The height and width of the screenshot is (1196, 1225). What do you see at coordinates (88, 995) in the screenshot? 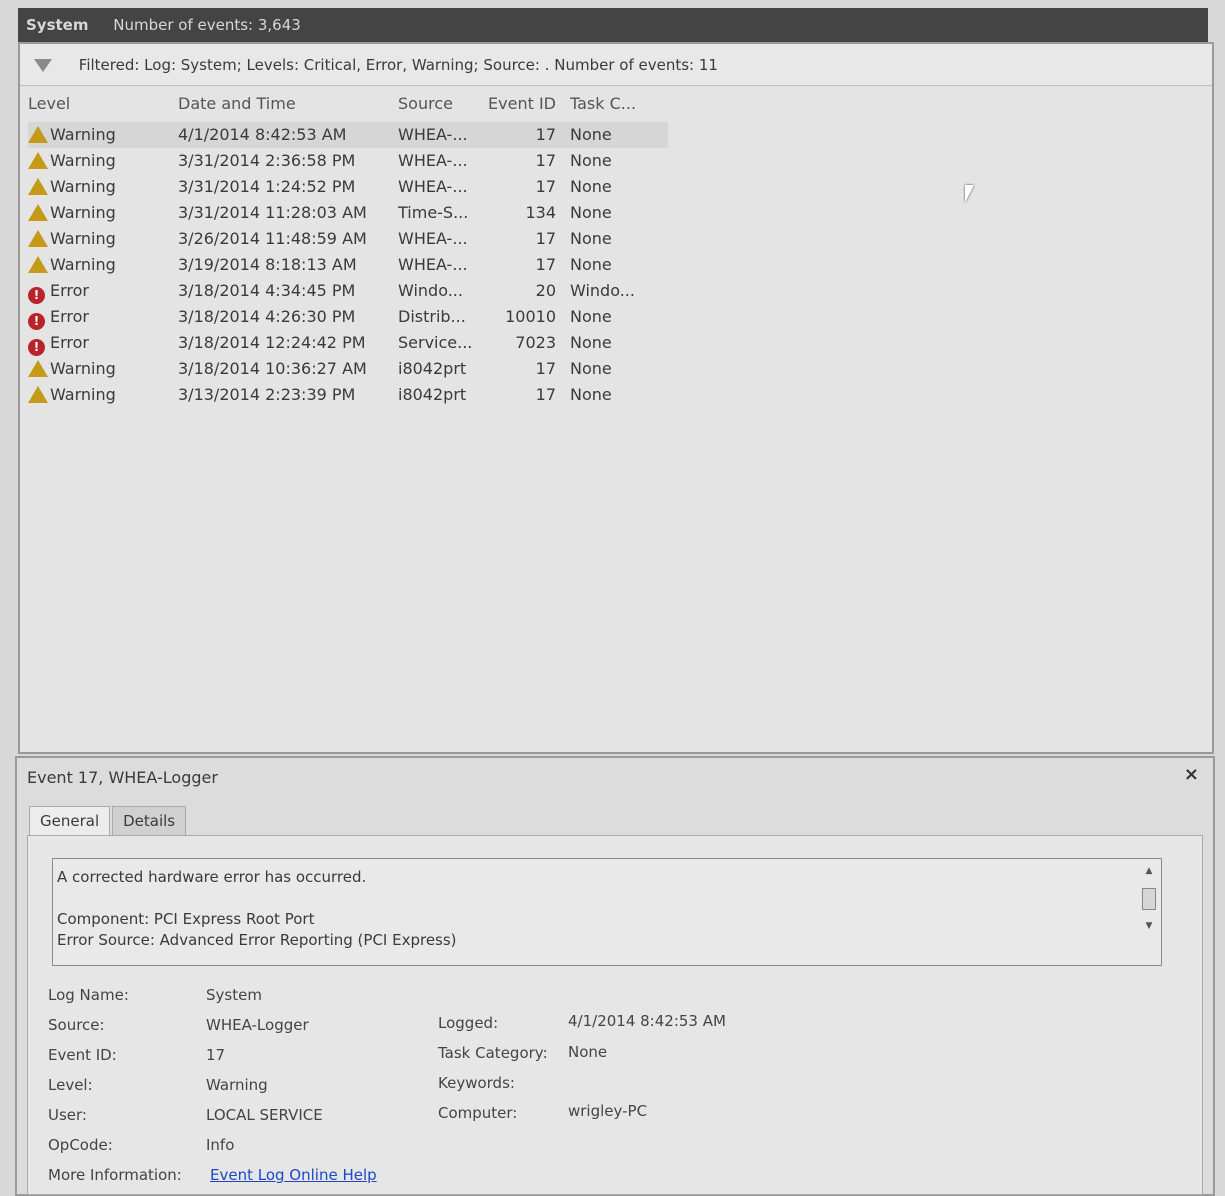
I see `log-name-label: Log Name:` at bounding box center [88, 995].